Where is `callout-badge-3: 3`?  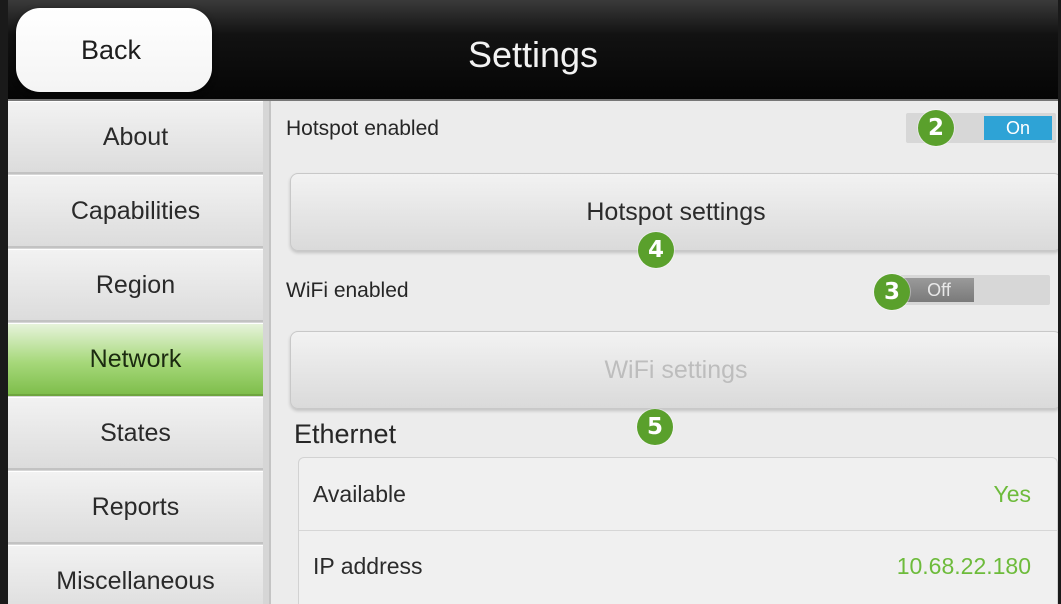
callout-badge-3: 3 is located at coordinates (892, 292).